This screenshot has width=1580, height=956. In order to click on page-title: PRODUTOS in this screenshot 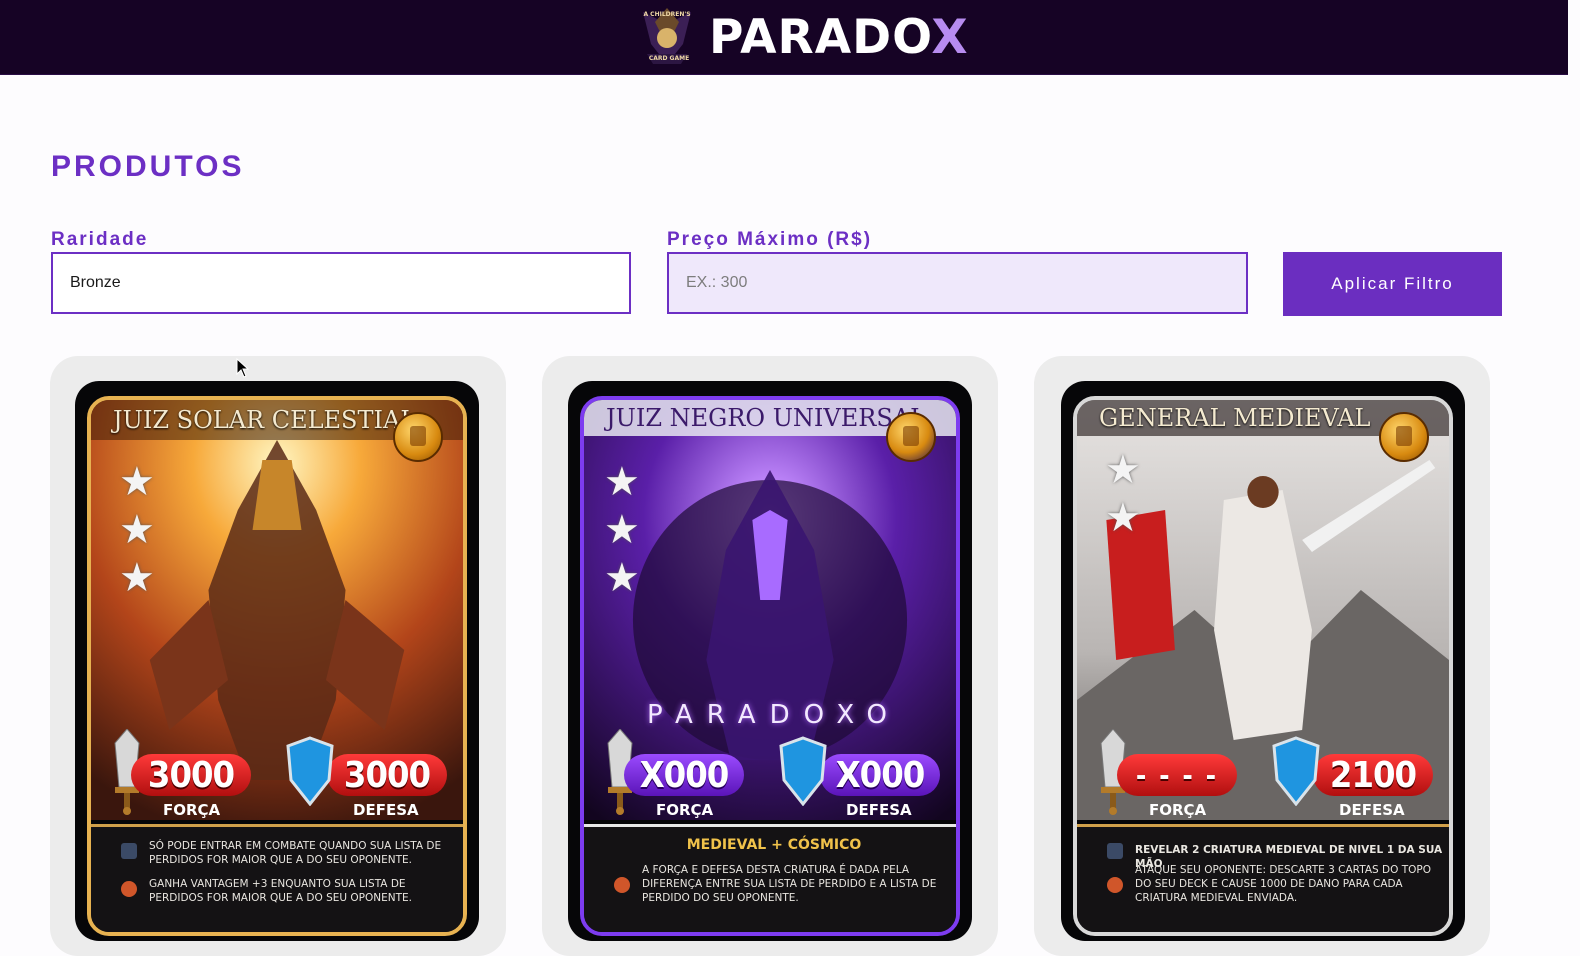, I will do `click(148, 166)`.